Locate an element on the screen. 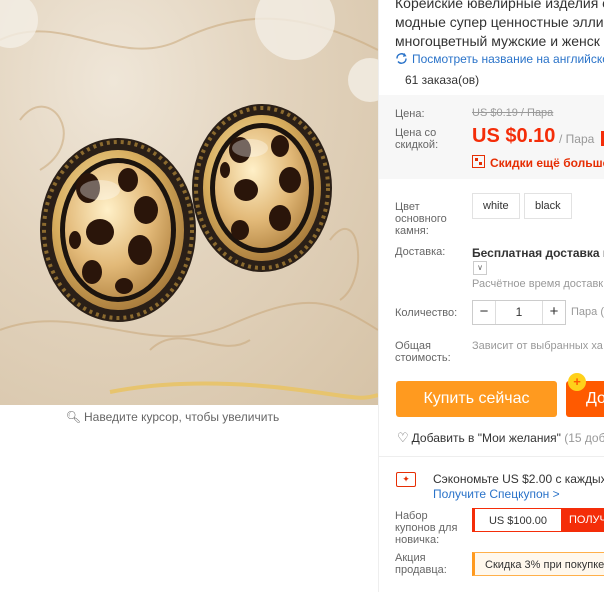 The height and width of the screenshot is (592, 604). wishlist-count: (15 доба is located at coordinates (584, 438).